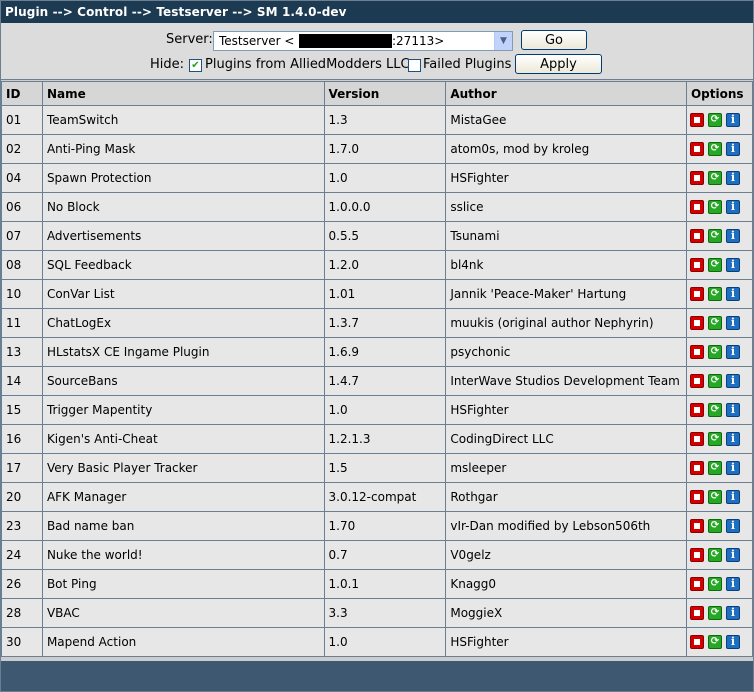 Image resolution: width=754 pixels, height=692 pixels. Describe the element at coordinates (566, 265) in the screenshot. I see `cell-author: bl4nk` at that location.